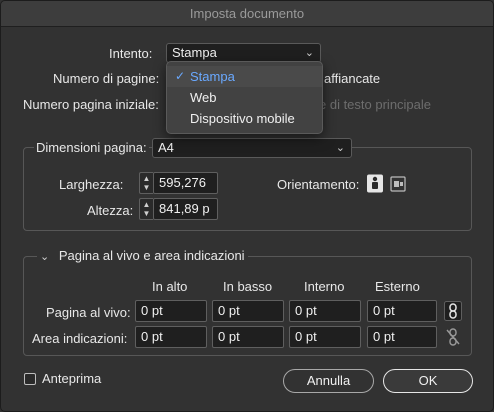 Image resolution: width=494 pixels, height=412 pixels. Describe the element at coordinates (375, 104) in the screenshot. I see `primary-text-frame-label: e di testo principale` at that location.